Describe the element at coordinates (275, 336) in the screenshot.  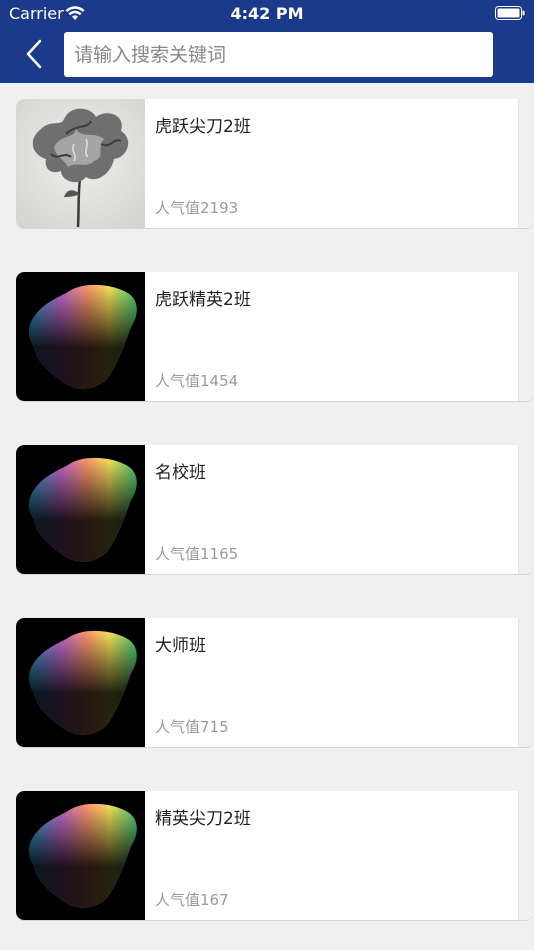
I see `list-item: 虎跃精英2班 人气值1454` at that location.